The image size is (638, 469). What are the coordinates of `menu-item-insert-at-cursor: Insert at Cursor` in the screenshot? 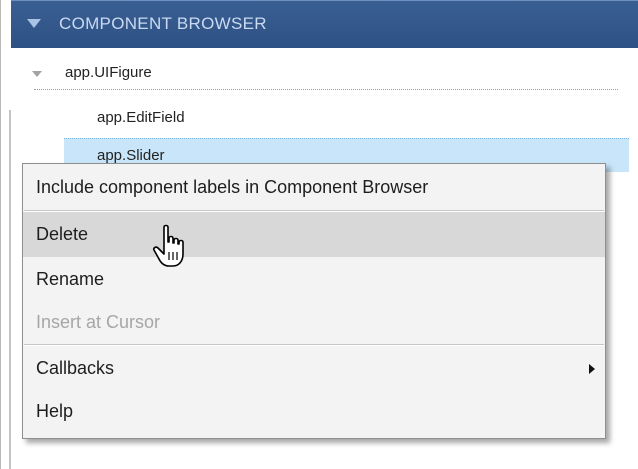 It's located at (314, 322).